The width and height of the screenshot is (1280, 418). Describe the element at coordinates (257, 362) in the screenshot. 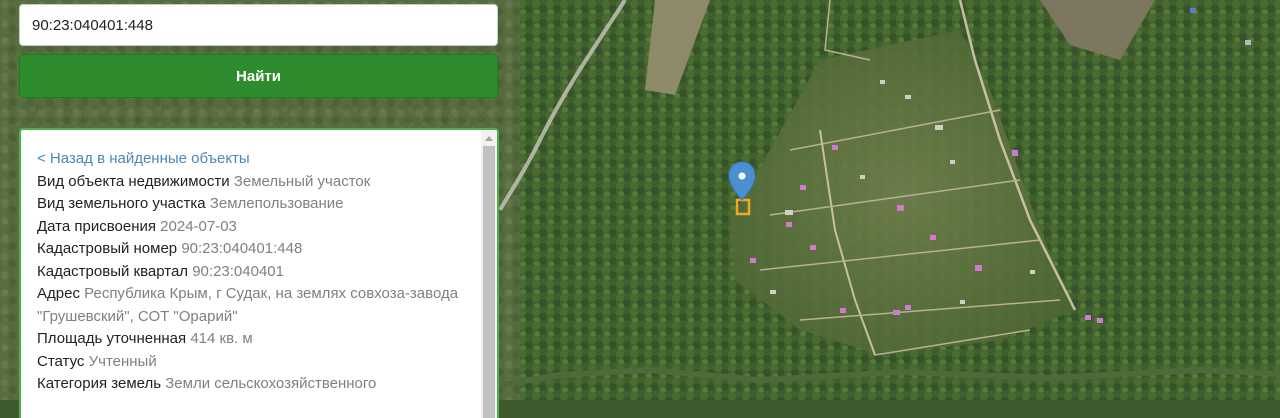

I see `info-row: Статус Учтенный` at that location.